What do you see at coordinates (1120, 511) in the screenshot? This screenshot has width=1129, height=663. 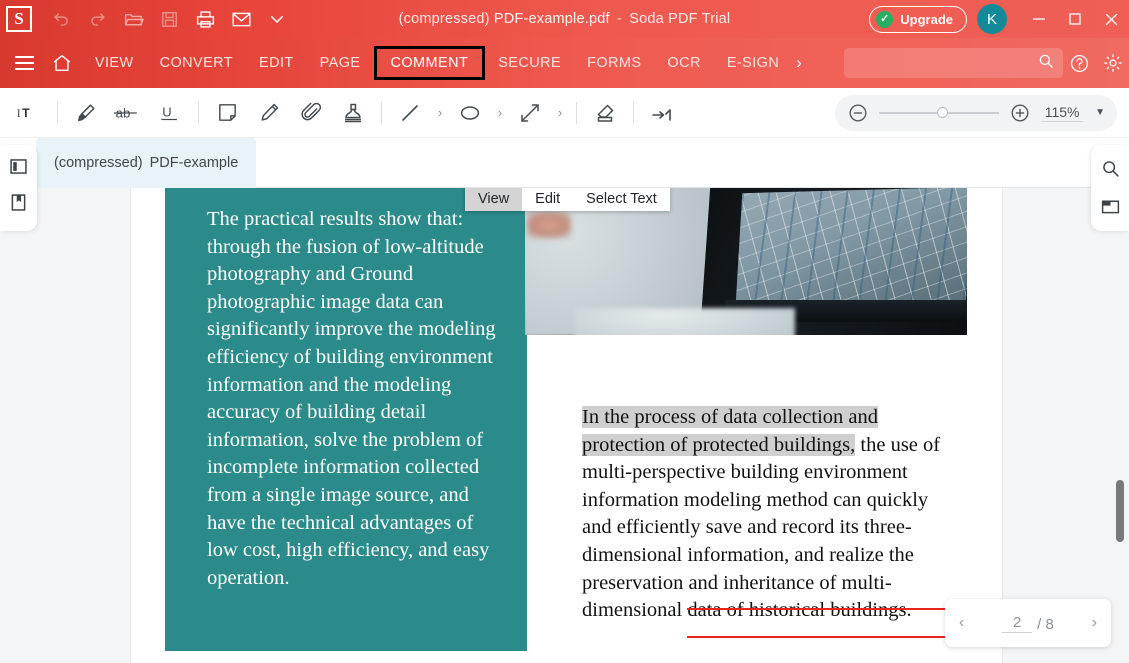 I see `vertical-scrollbar-thumb` at bounding box center [1120, 511].